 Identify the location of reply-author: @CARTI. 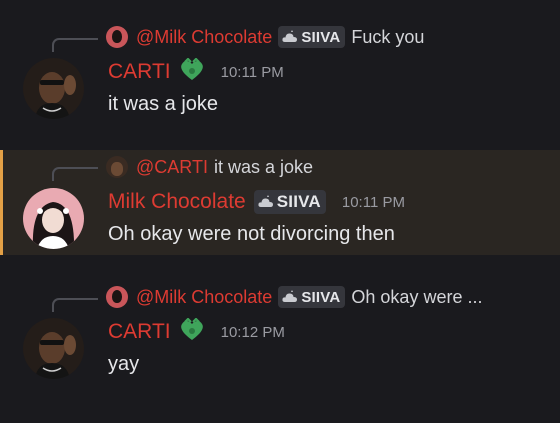
(172, 167).